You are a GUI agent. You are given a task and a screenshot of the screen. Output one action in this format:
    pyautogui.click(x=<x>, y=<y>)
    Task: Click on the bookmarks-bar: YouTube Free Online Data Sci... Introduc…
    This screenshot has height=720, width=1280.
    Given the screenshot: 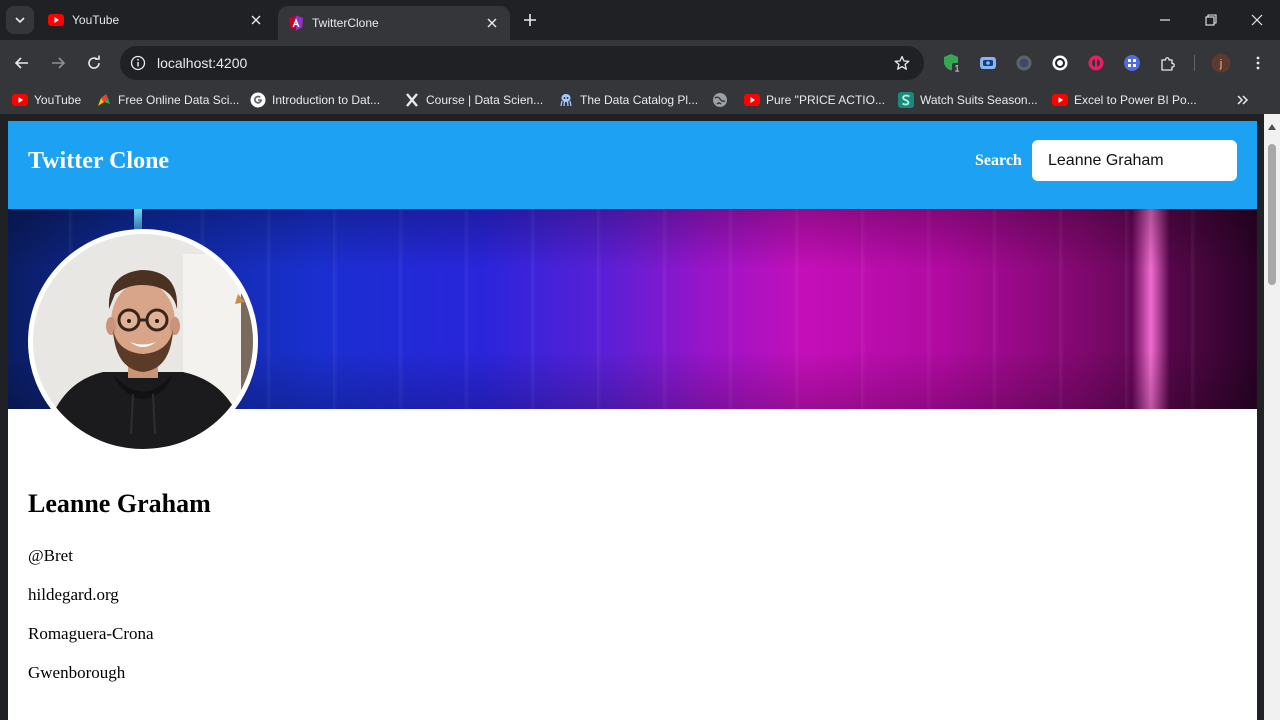 What is the action you would take?
    pyautogui.click(x=640, y=100)
    